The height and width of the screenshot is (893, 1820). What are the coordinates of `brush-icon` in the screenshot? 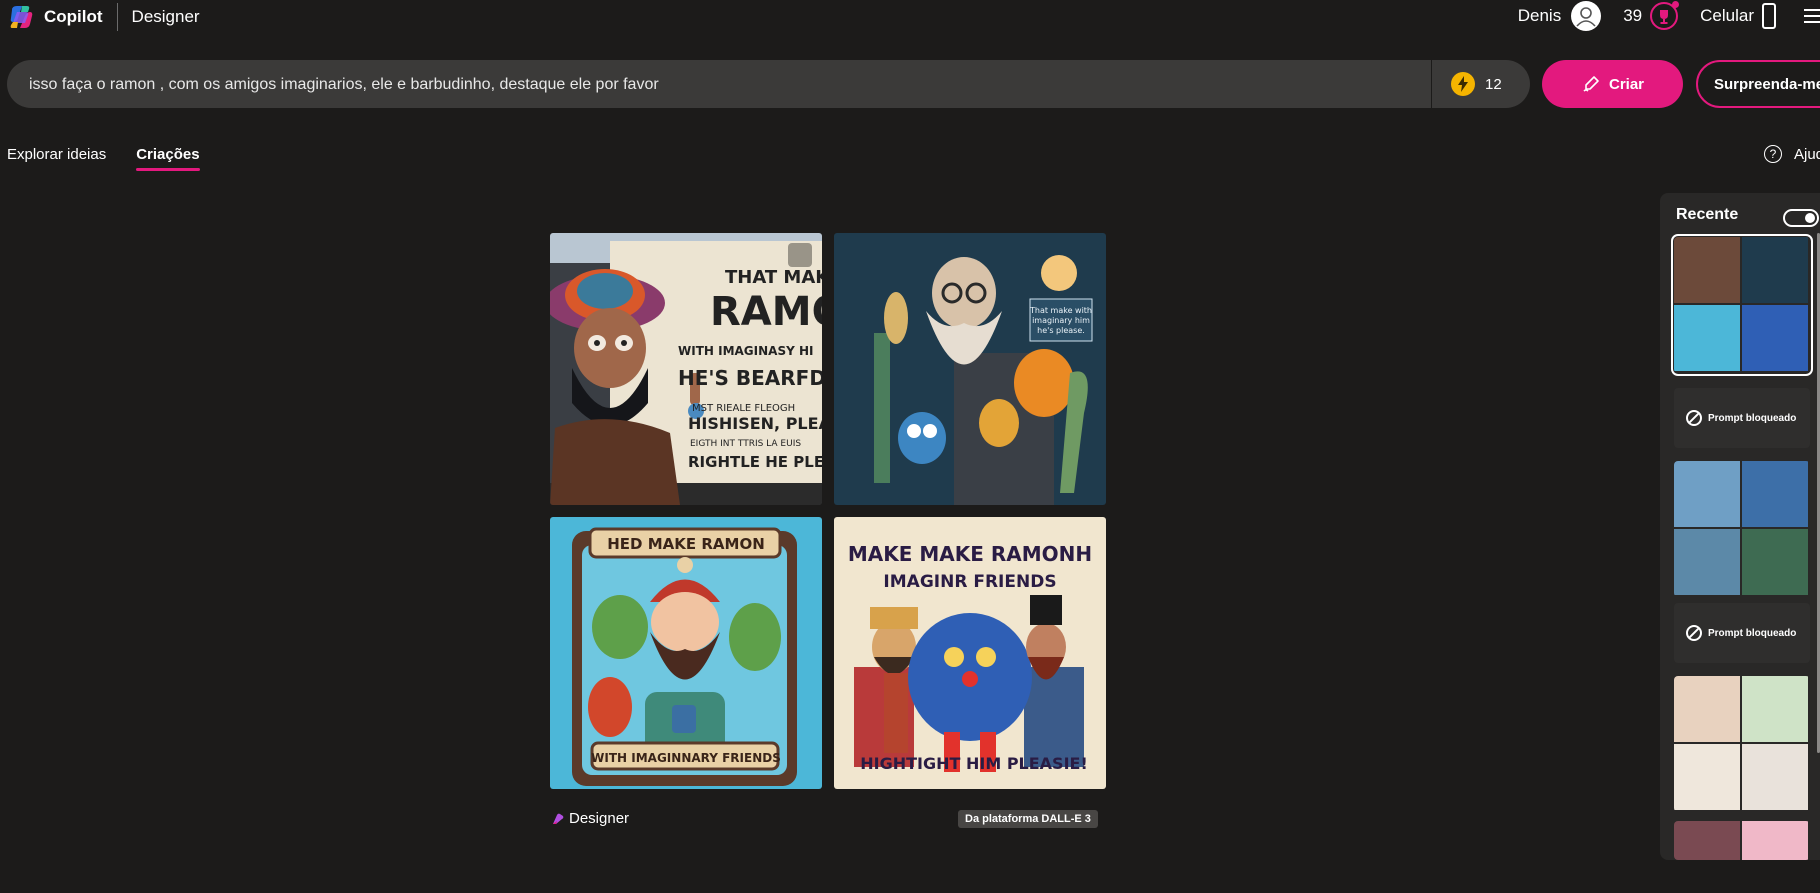 It's located at (1591, 84).